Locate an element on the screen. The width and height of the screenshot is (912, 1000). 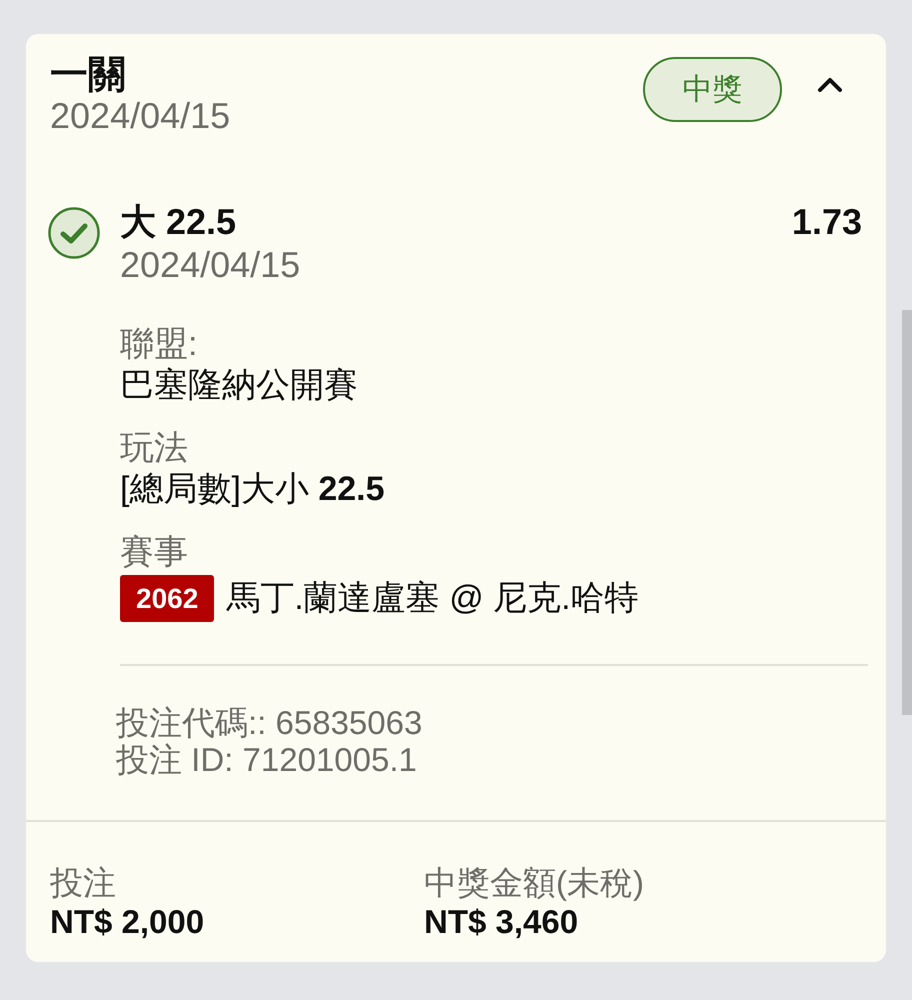
event-number-badge: 2062 is located at coordinates (167, 598).